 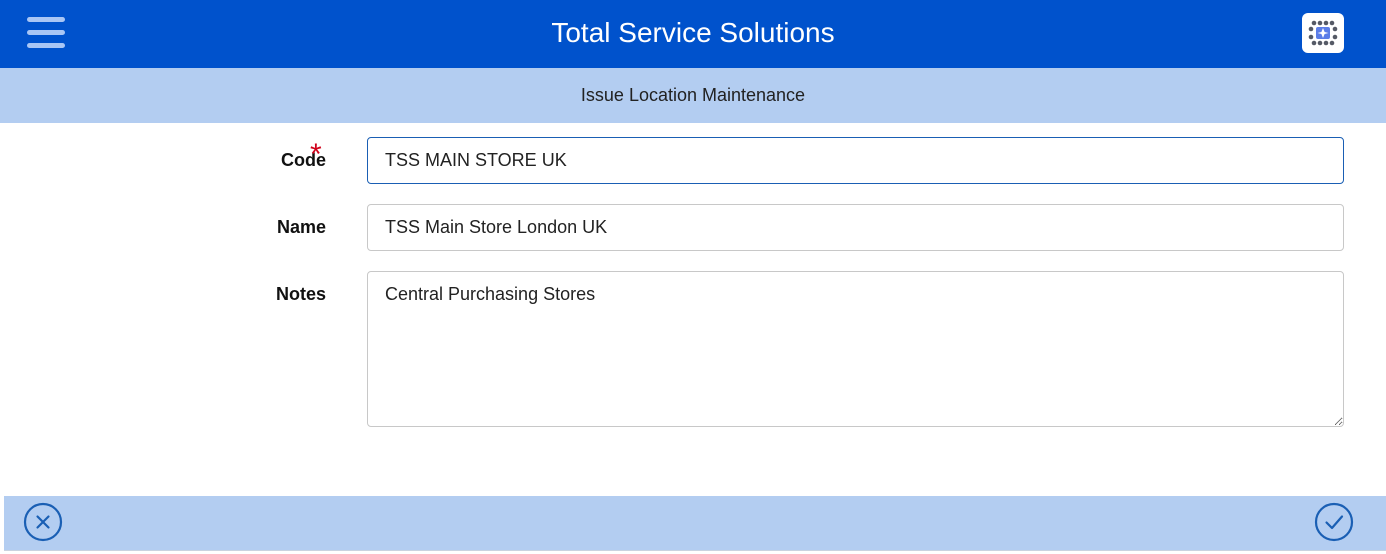 I want to click on action-footer, so click(x=695, y=523).